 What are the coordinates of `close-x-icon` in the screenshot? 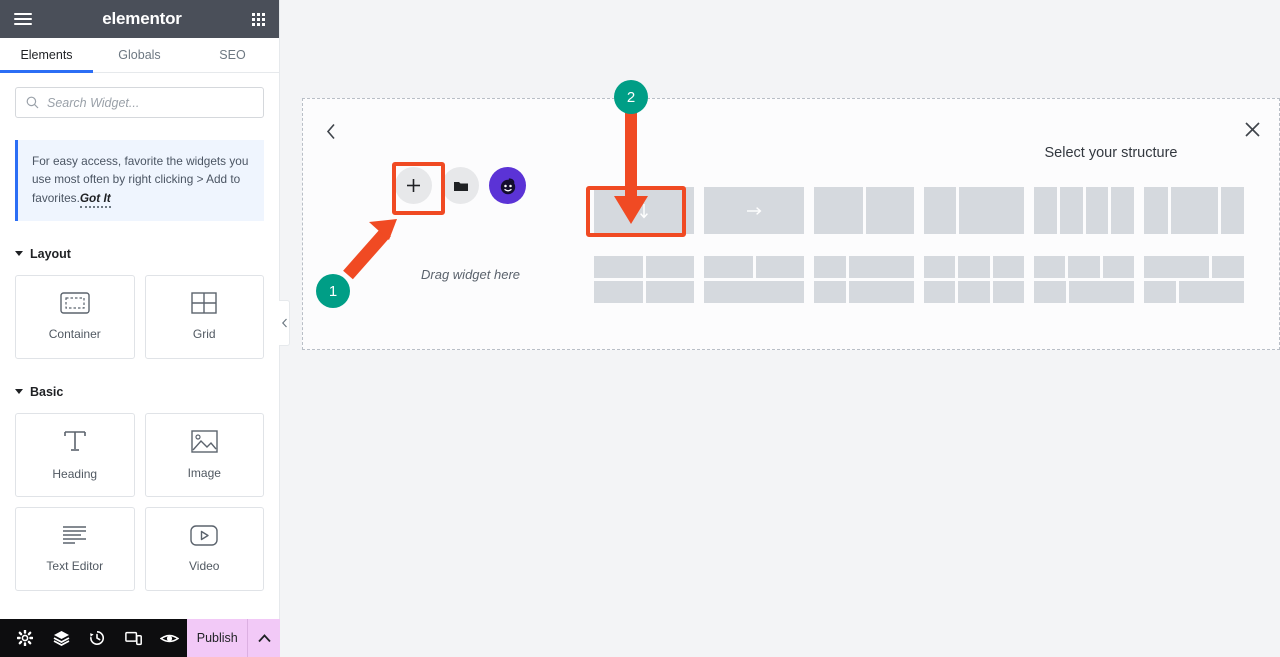 It's located at (1252, 129).